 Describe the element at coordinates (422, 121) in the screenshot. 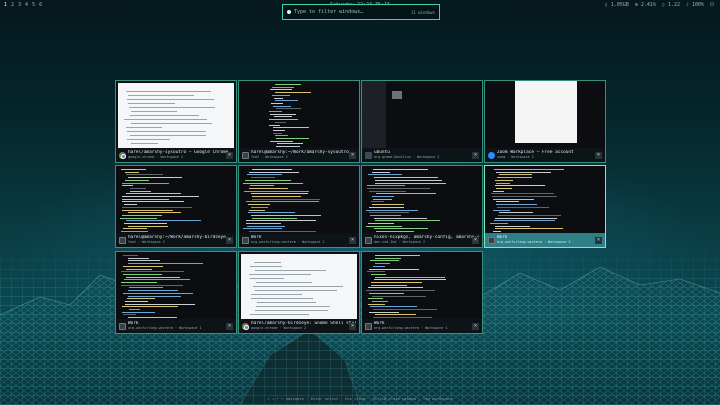

I see `window-preview-card: ubuntu org.gnome.Nautilus · Workspace 2 ×` at that location.